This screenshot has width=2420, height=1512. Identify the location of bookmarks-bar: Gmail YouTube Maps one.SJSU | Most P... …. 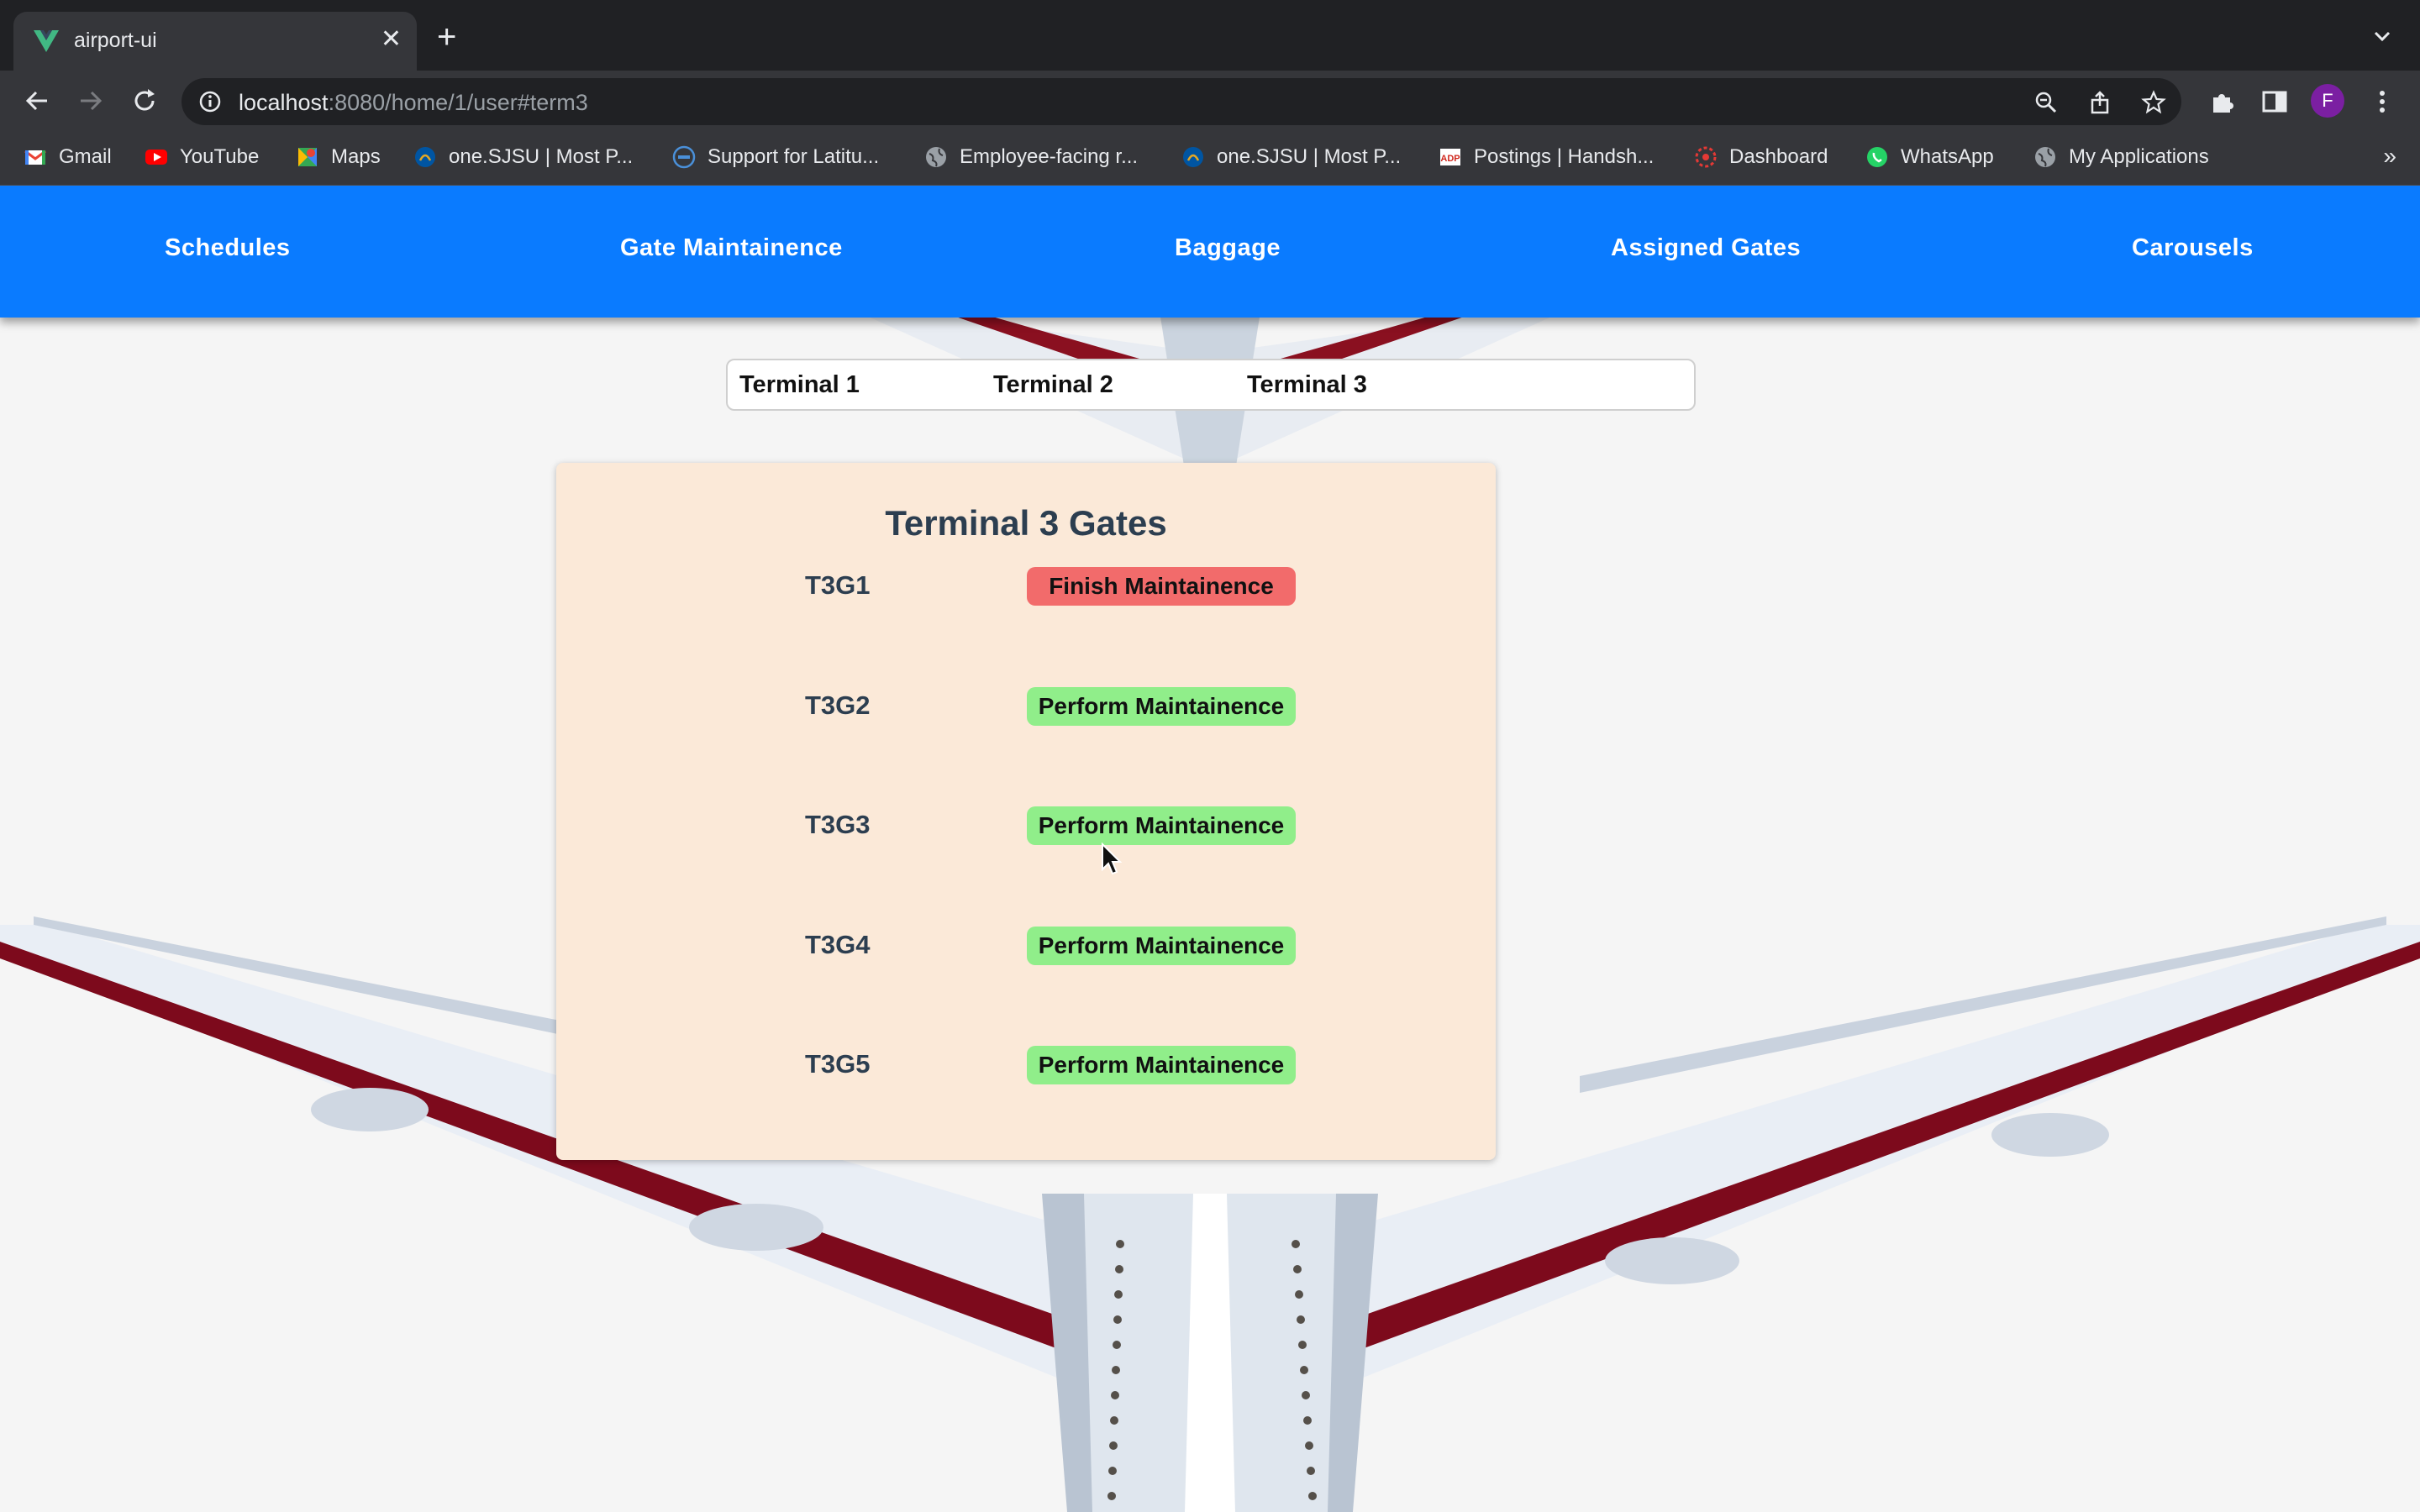
(1210, 158).